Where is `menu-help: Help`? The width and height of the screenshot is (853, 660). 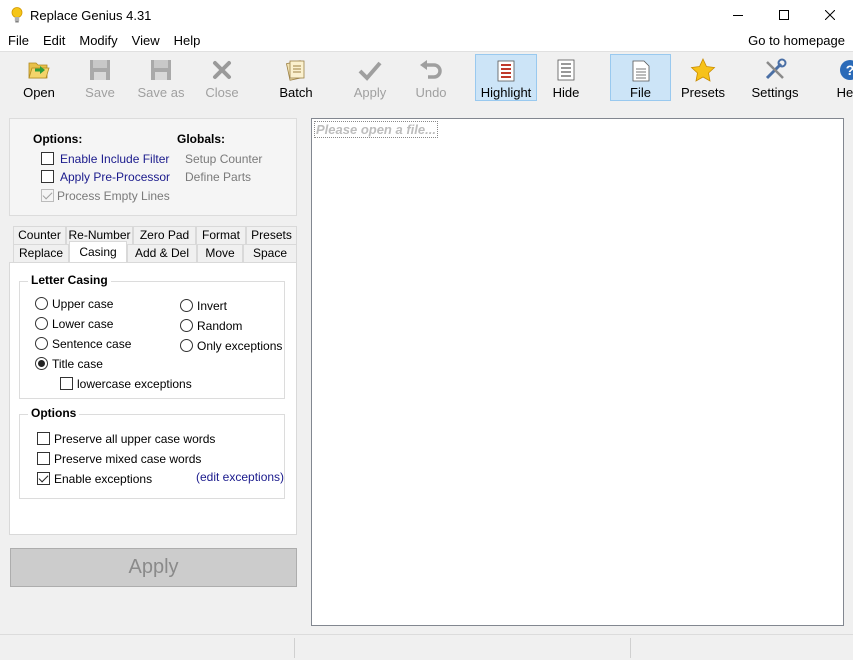
menu-help: Help is located at coordinates (187, 40).